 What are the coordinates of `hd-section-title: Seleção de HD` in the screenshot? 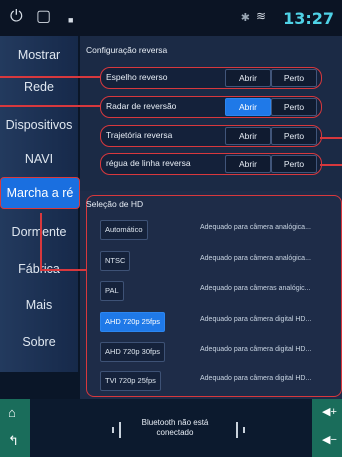 It's located at (115, 204).